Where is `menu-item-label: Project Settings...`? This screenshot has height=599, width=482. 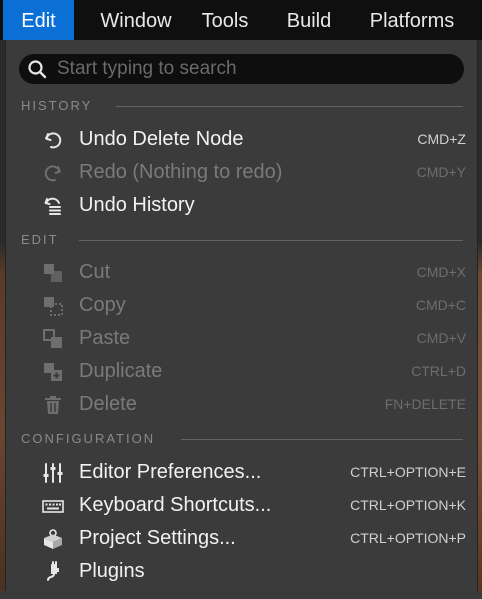 menu-item-label: Project Settings... is located at coordinates (157, 538).